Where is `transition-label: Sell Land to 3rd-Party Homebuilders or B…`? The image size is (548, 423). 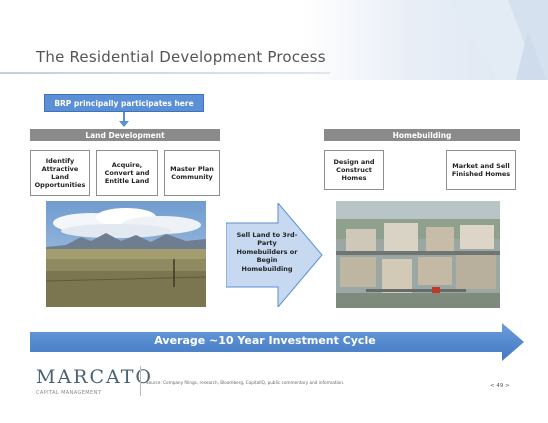
transition-label: Sell Land to 3rd-Party Homebuilders or B… is located at coordinates (267, 252).